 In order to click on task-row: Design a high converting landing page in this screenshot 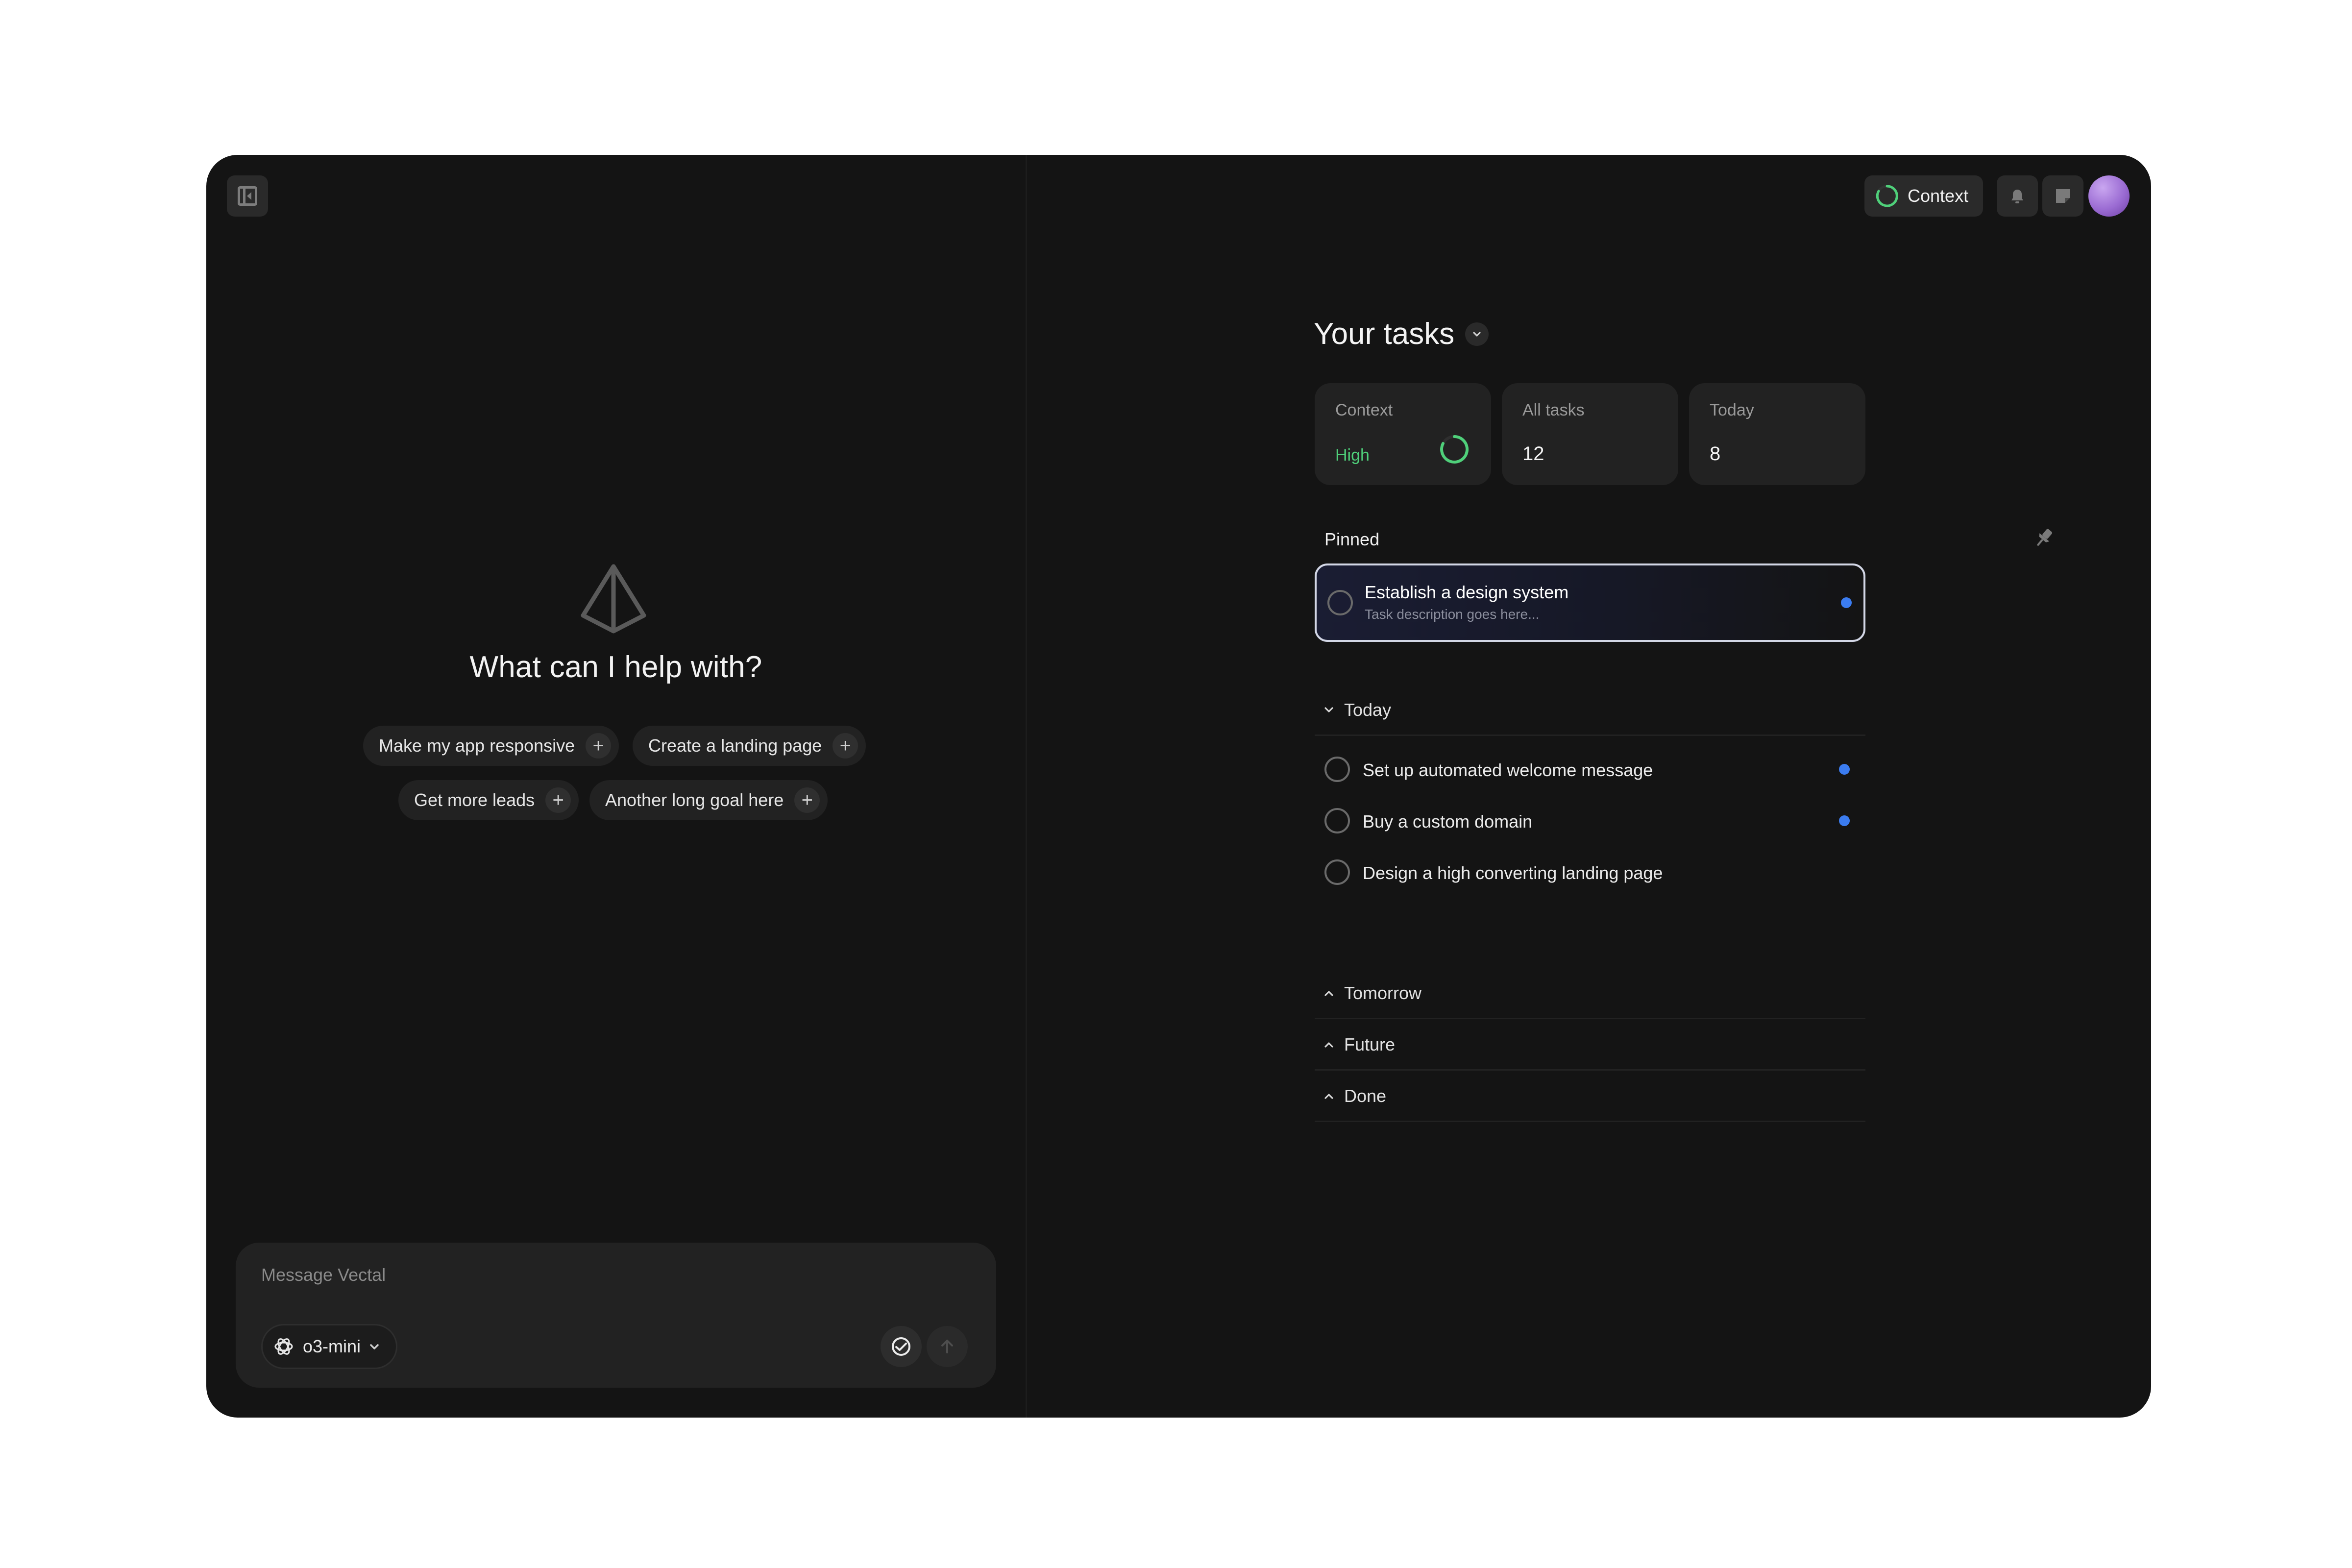, I will do `click(1590, 872)`.